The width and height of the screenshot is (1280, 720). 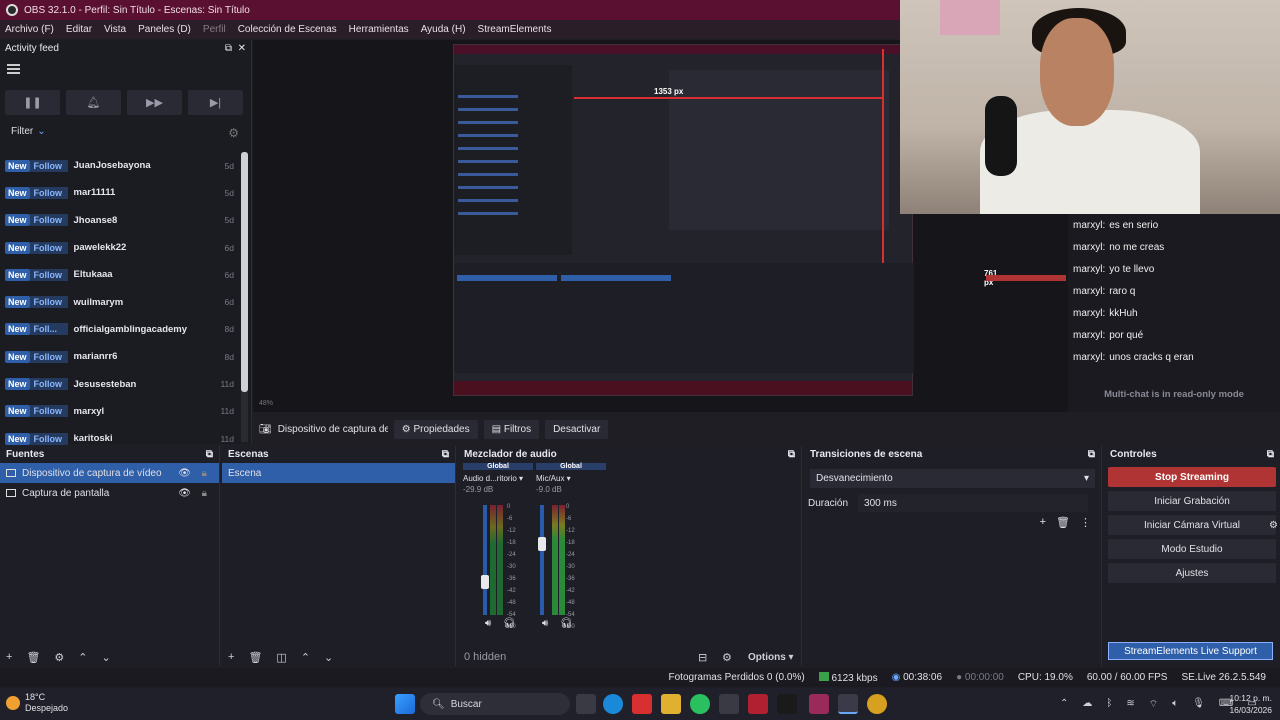 I want to click on activity-item: New Follow Eltukaaa 6d, so click(x=120, y=274).